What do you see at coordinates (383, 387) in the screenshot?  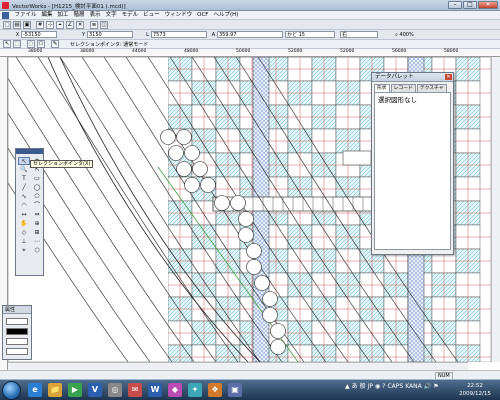 I see `tray-icon: ?` at bounding box center [383, 387].